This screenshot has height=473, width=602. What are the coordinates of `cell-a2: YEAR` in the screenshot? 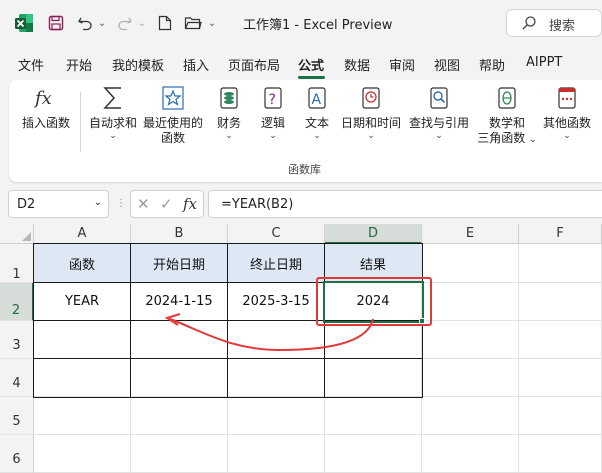 It's located at (82, 302).